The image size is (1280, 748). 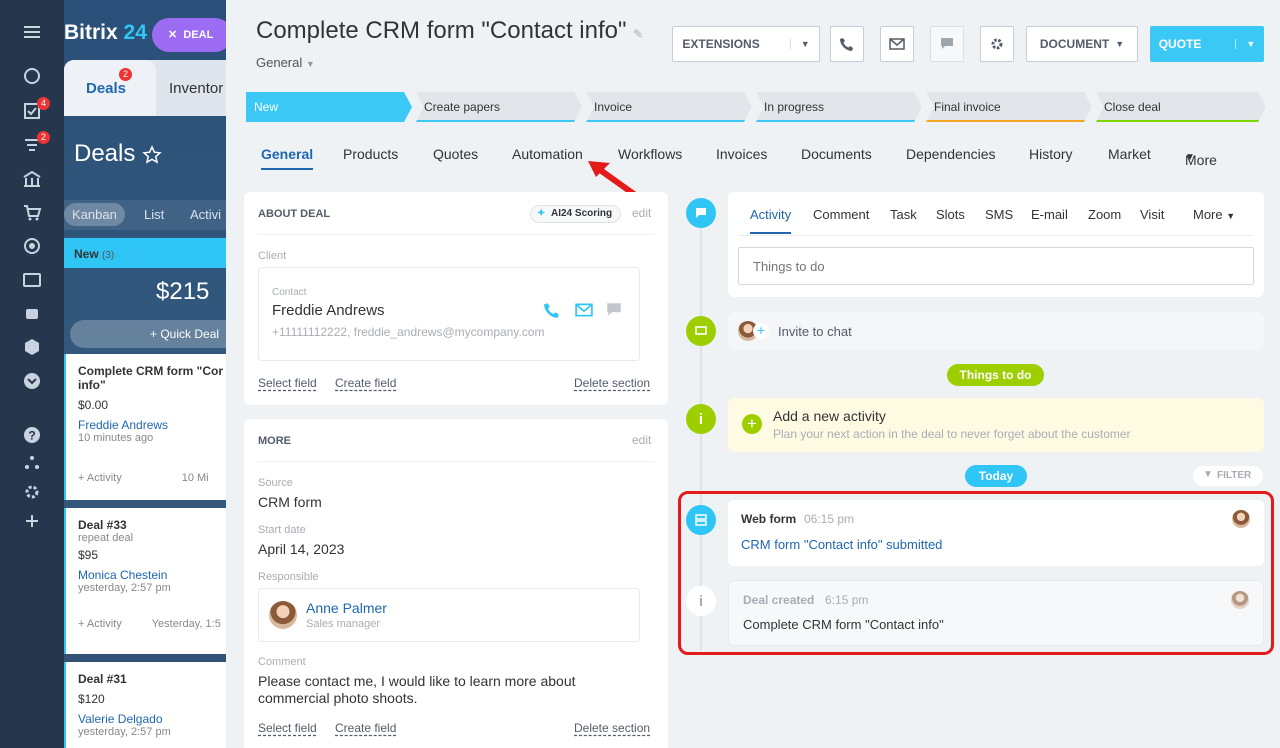 I want to click on view-kanban: Kanban, so click(x=94, y=214).